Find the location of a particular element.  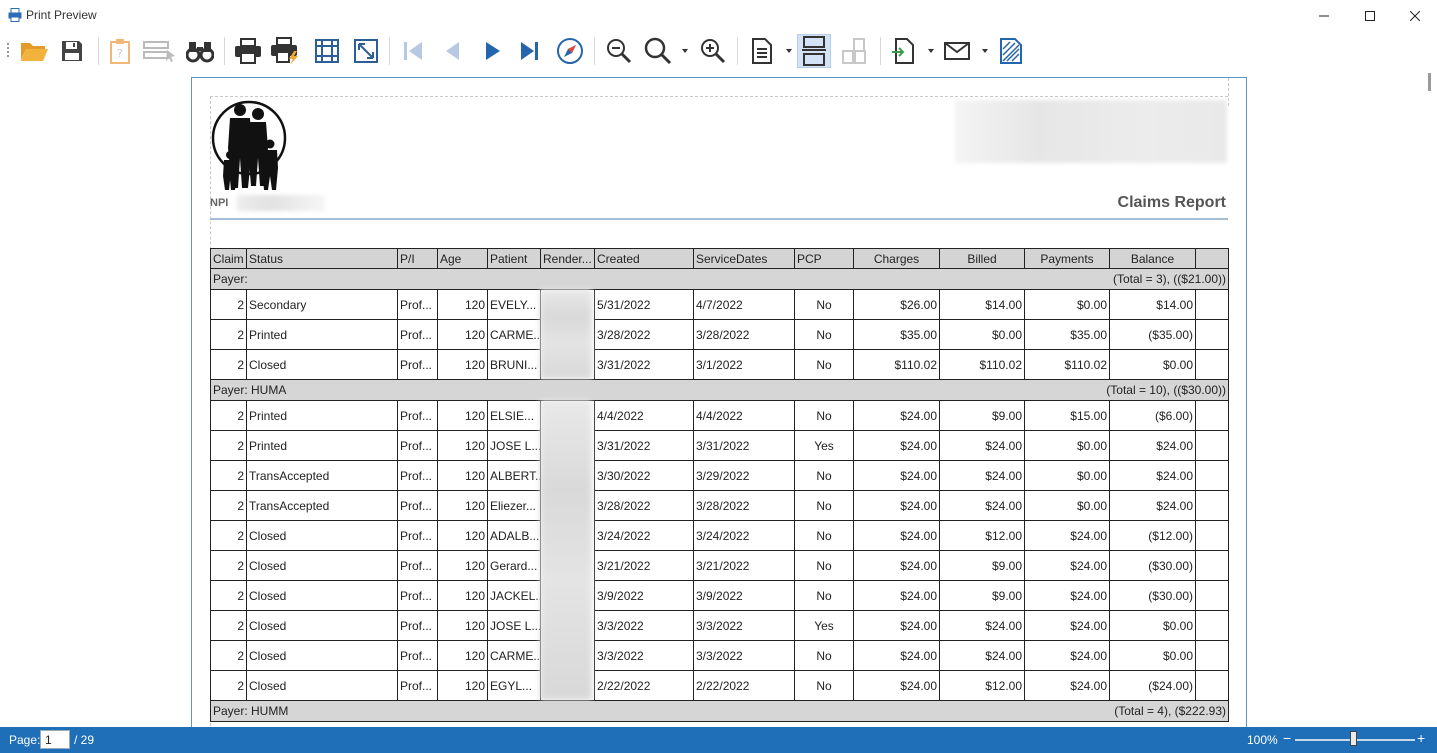

editing-fields-button is located at coordinates (160, 51).